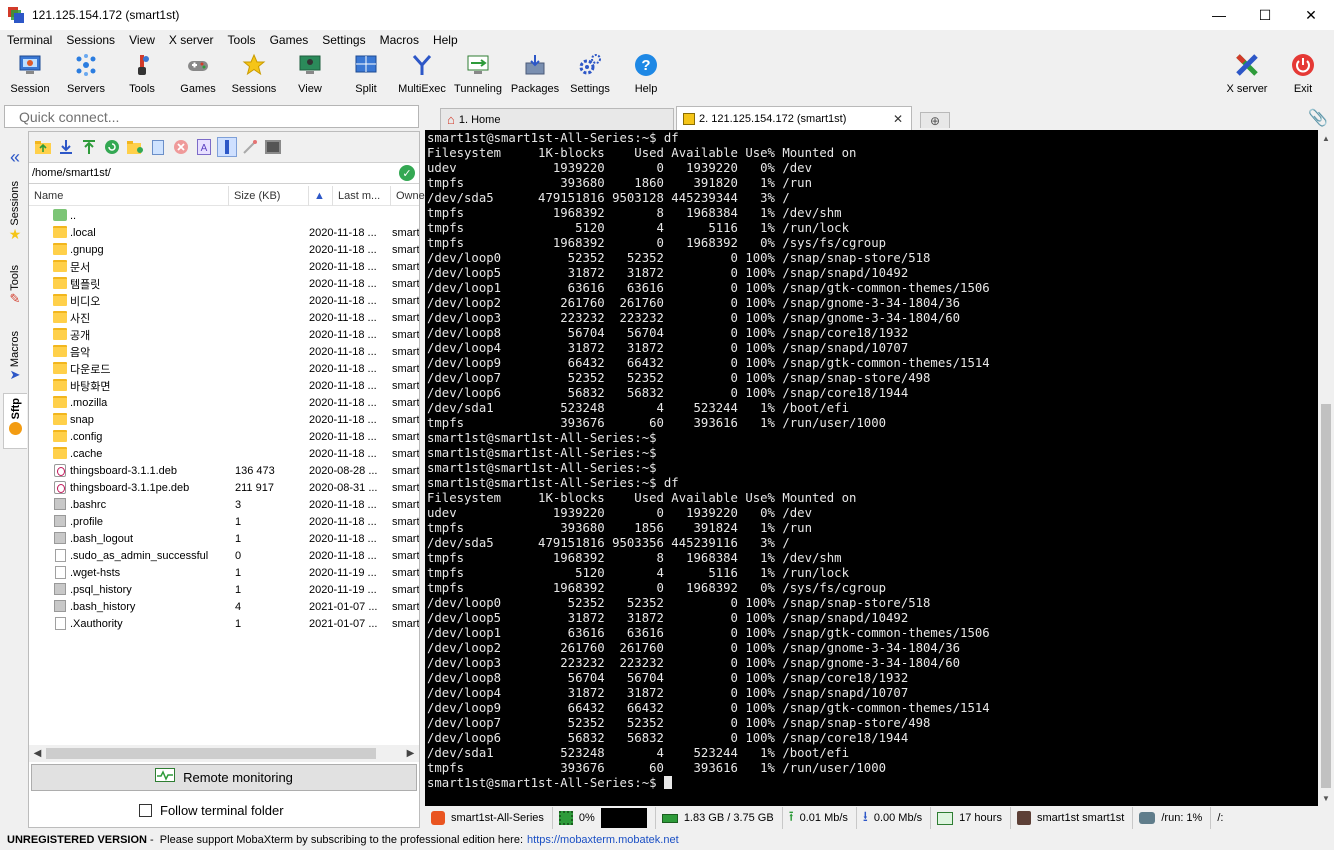 This screenshot has width=1334, height=850. Describe the element at coordinates (60, 572) in the screenshot. I see `file-icon` at that location.